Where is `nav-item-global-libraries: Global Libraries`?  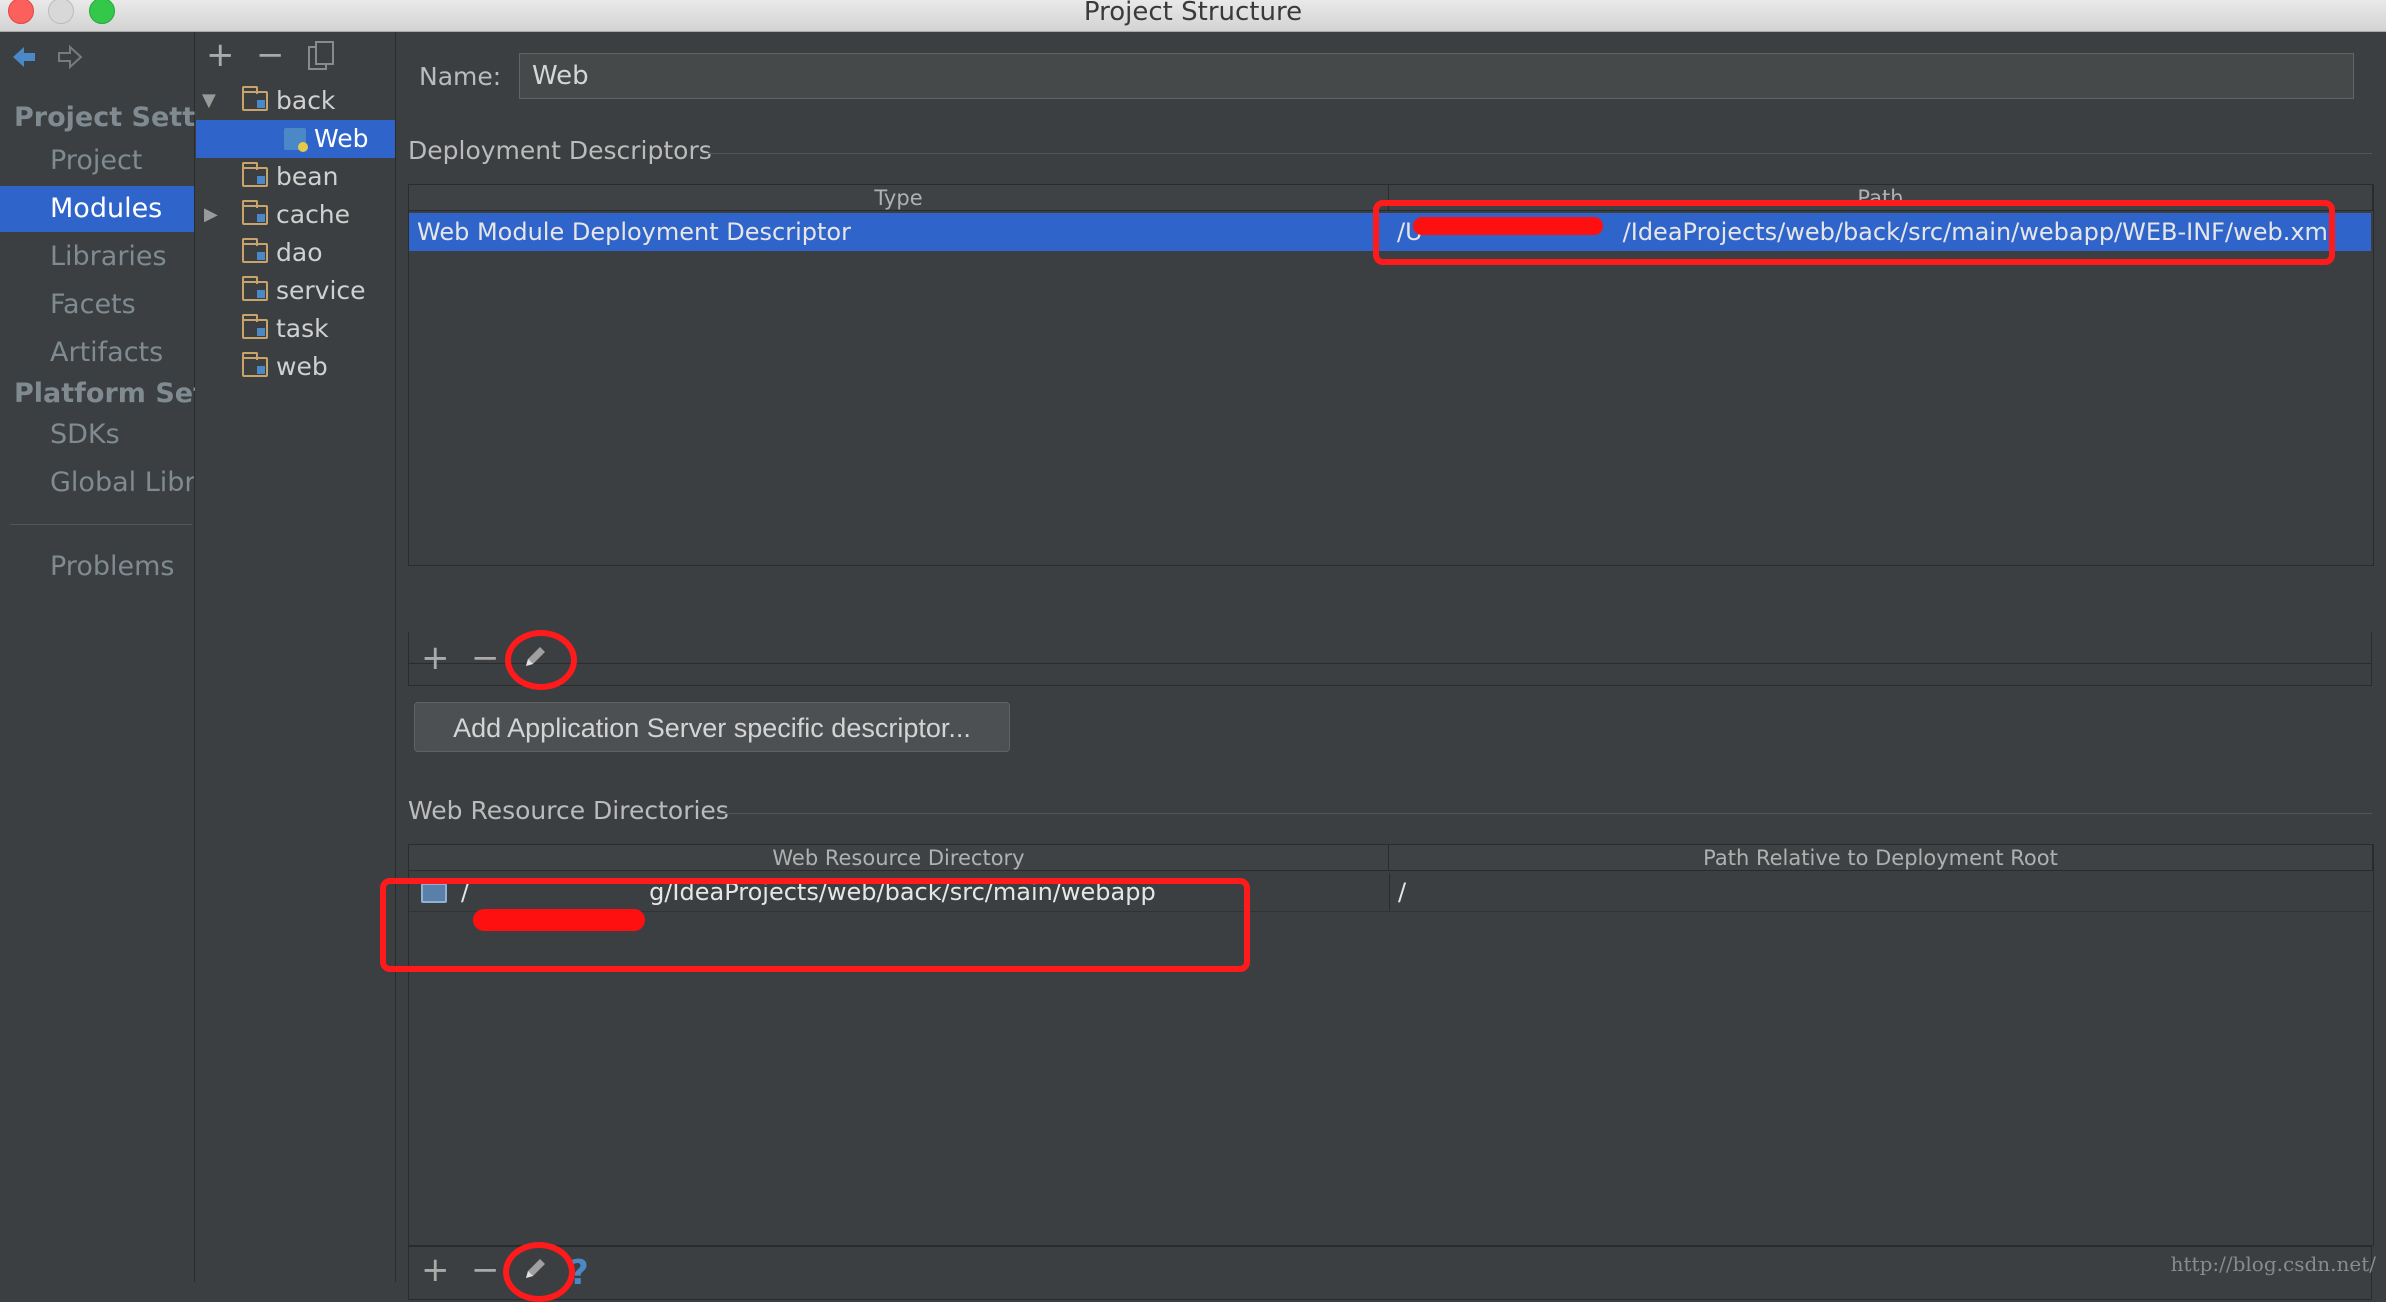
nav-item-global-libraries: Global Libraries is located at coordinates (97, 483).